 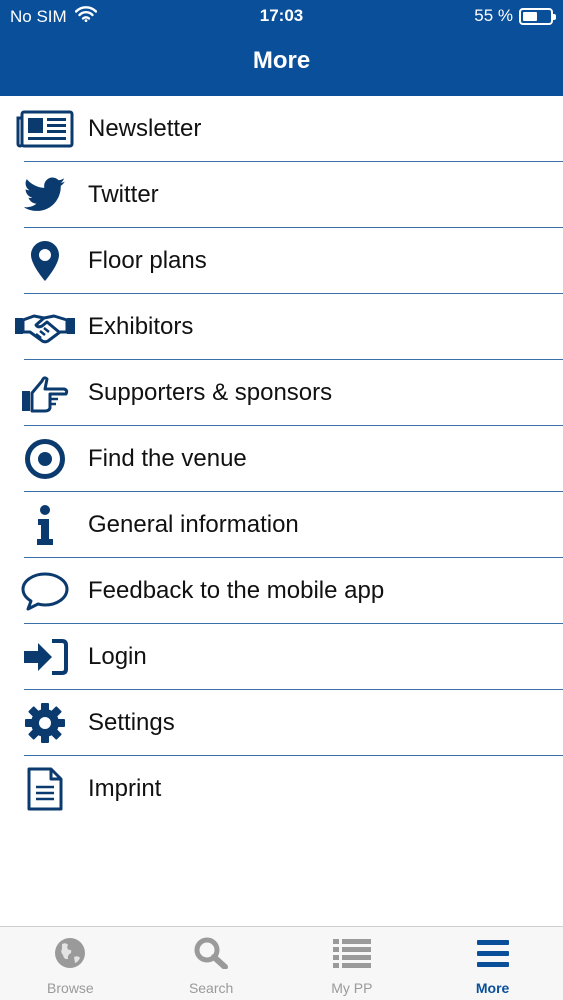 I want to click on newspaper-icon, so click(x=45, y=129).